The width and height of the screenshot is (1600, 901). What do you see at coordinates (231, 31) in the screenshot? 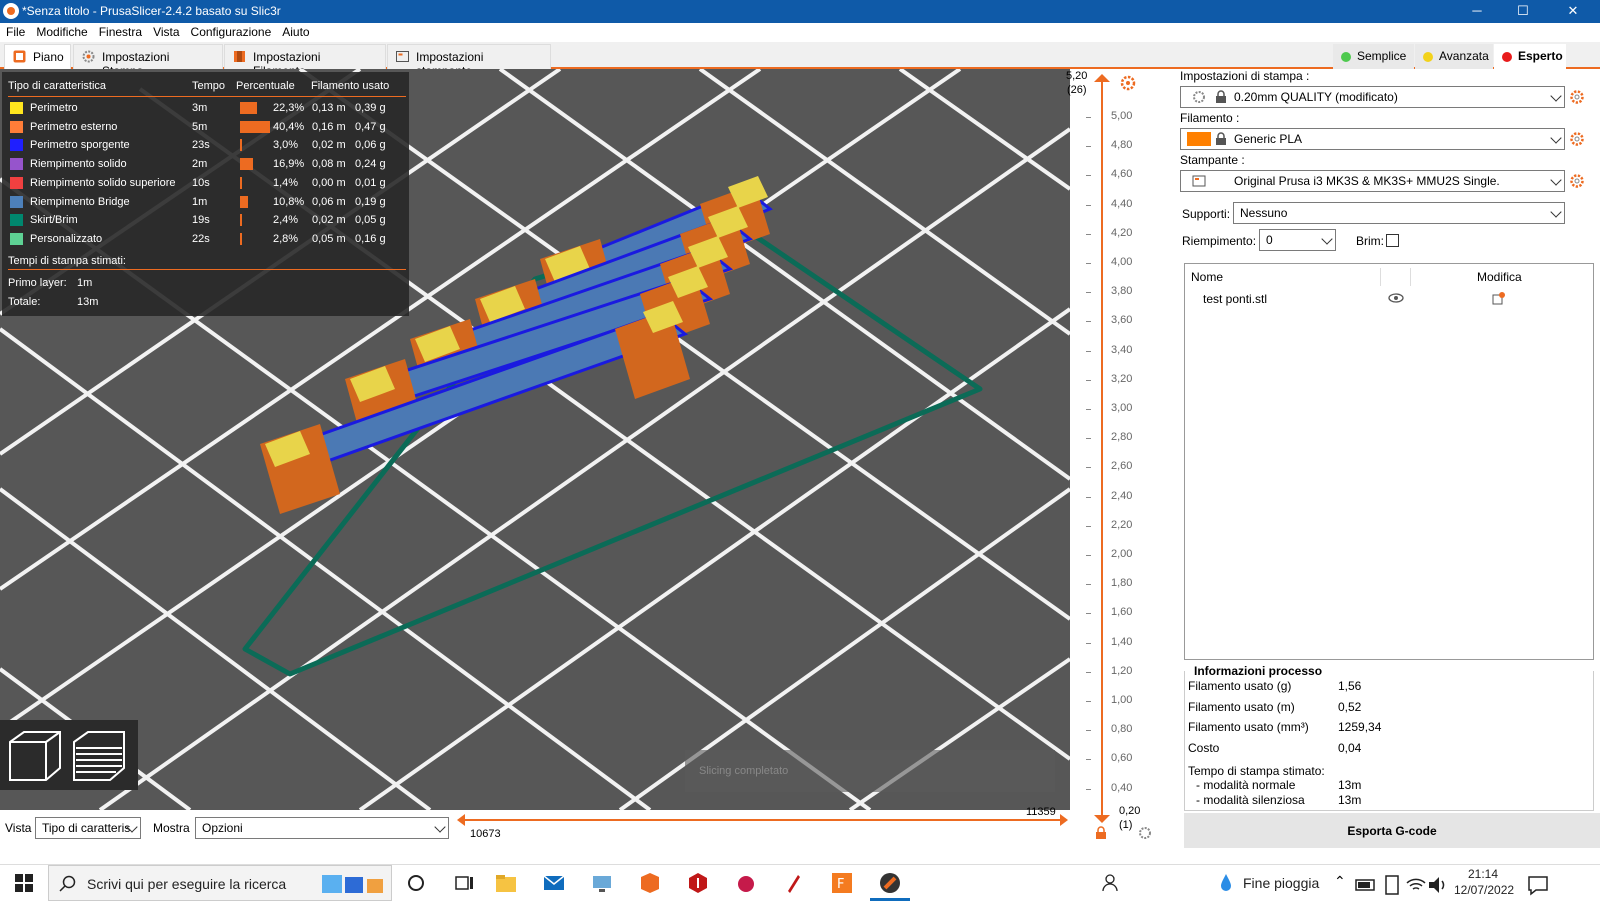
I see `menu-configurazione: Configurazione` at bounding box center [231, 31].